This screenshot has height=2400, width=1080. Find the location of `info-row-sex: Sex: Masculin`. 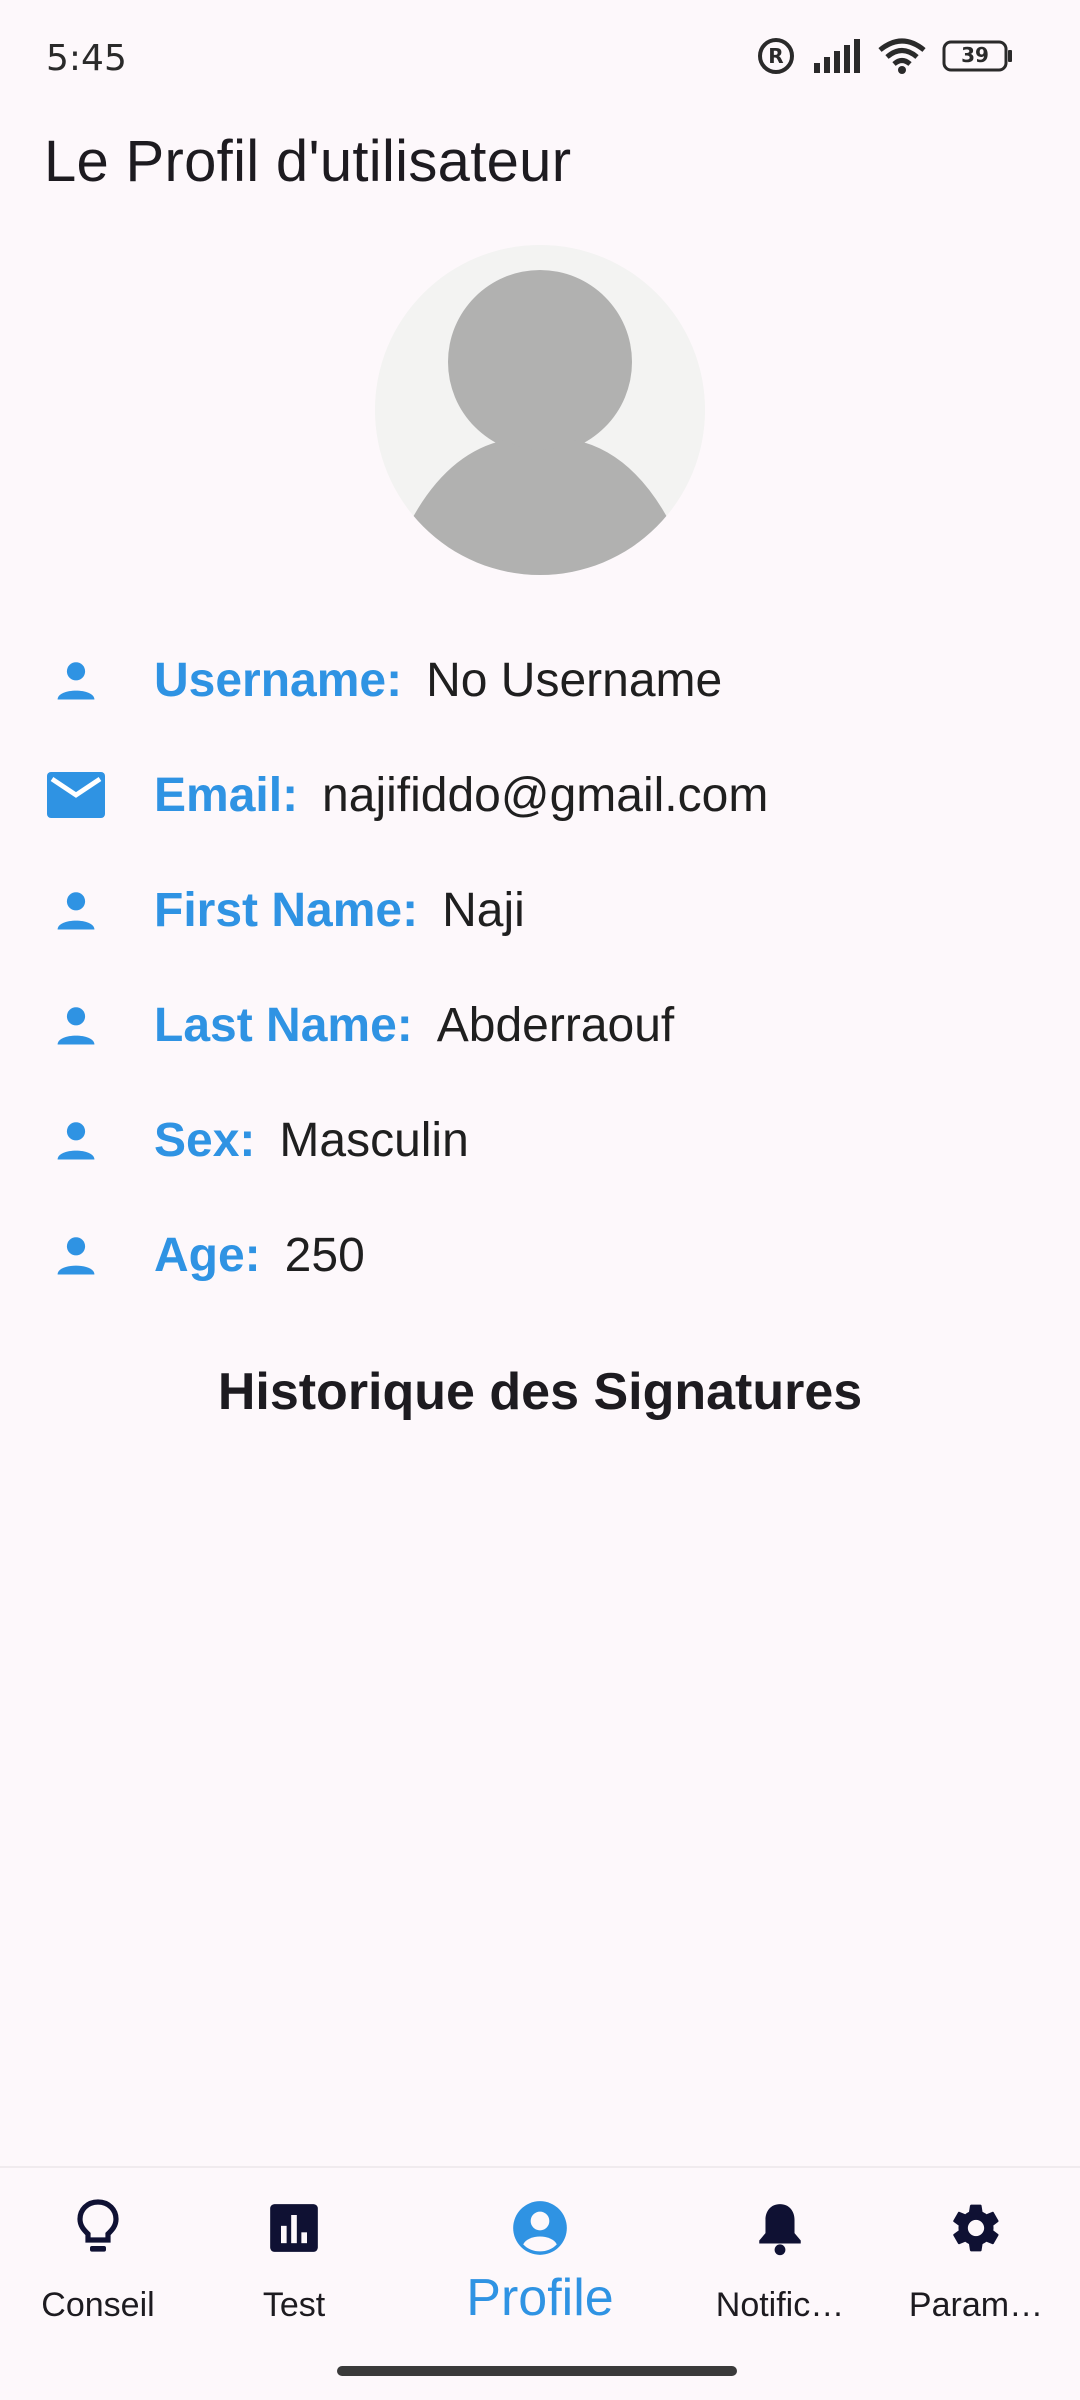

info-row-sex: Sex: Masculin is located at coordinates (540, 1140).